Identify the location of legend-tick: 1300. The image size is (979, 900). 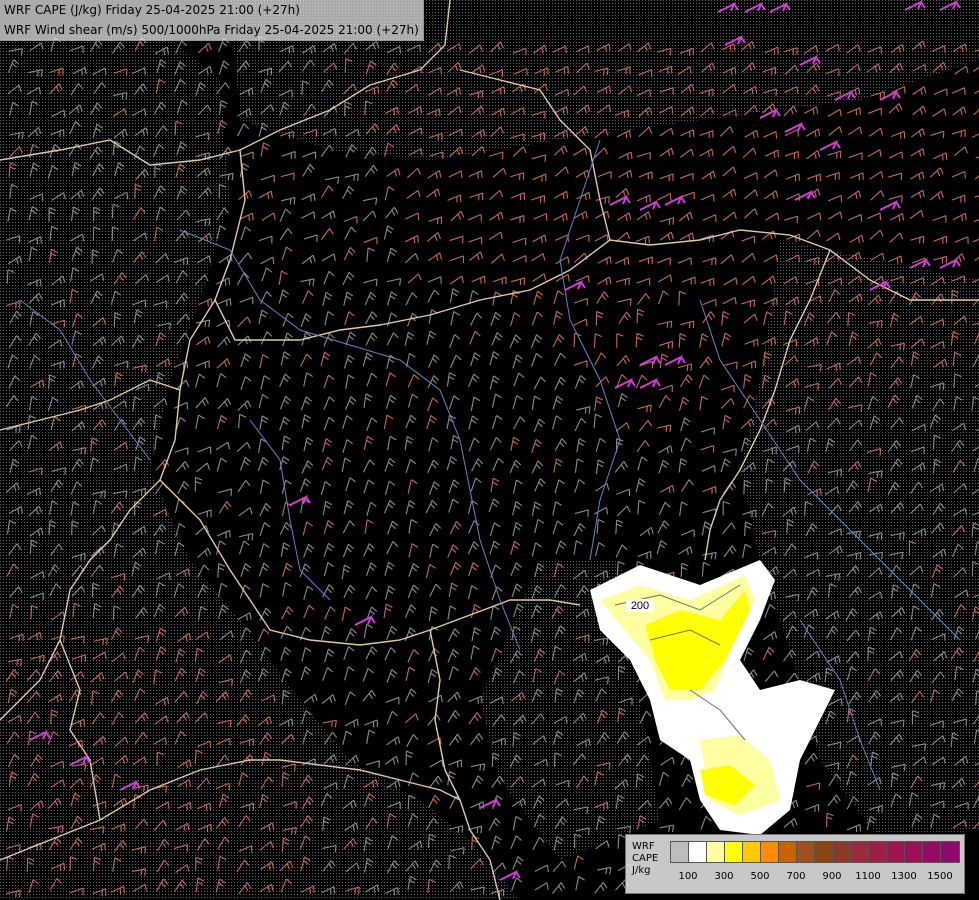
(904, 876).